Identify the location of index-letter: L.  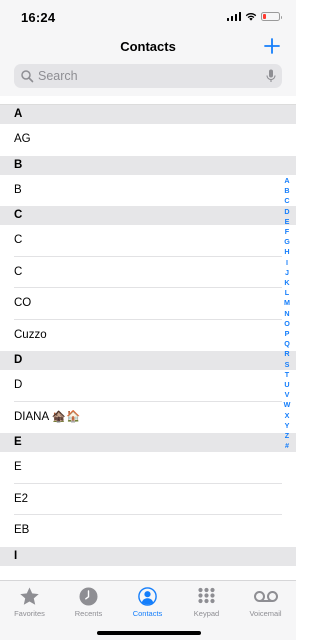
(287, 293).